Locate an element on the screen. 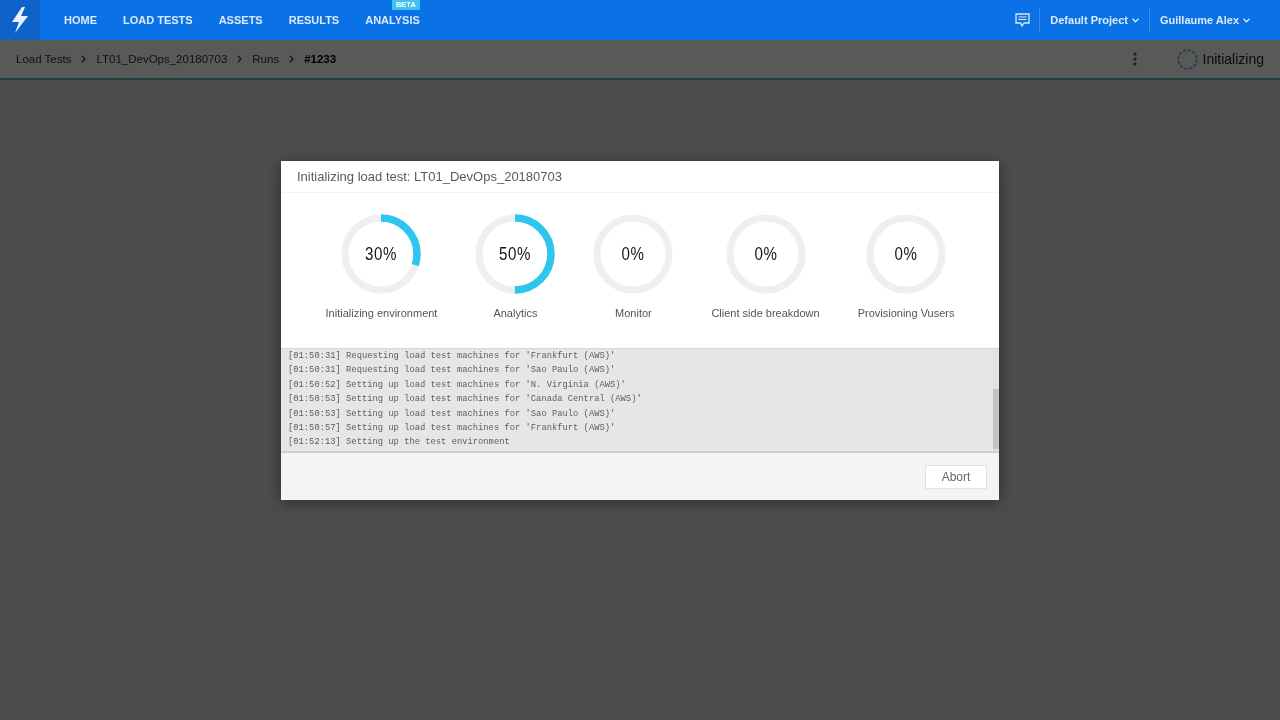 This screenshot has width=1280, height=720. breadcrumb-current: #1233 is located at coordinates (320, 59).